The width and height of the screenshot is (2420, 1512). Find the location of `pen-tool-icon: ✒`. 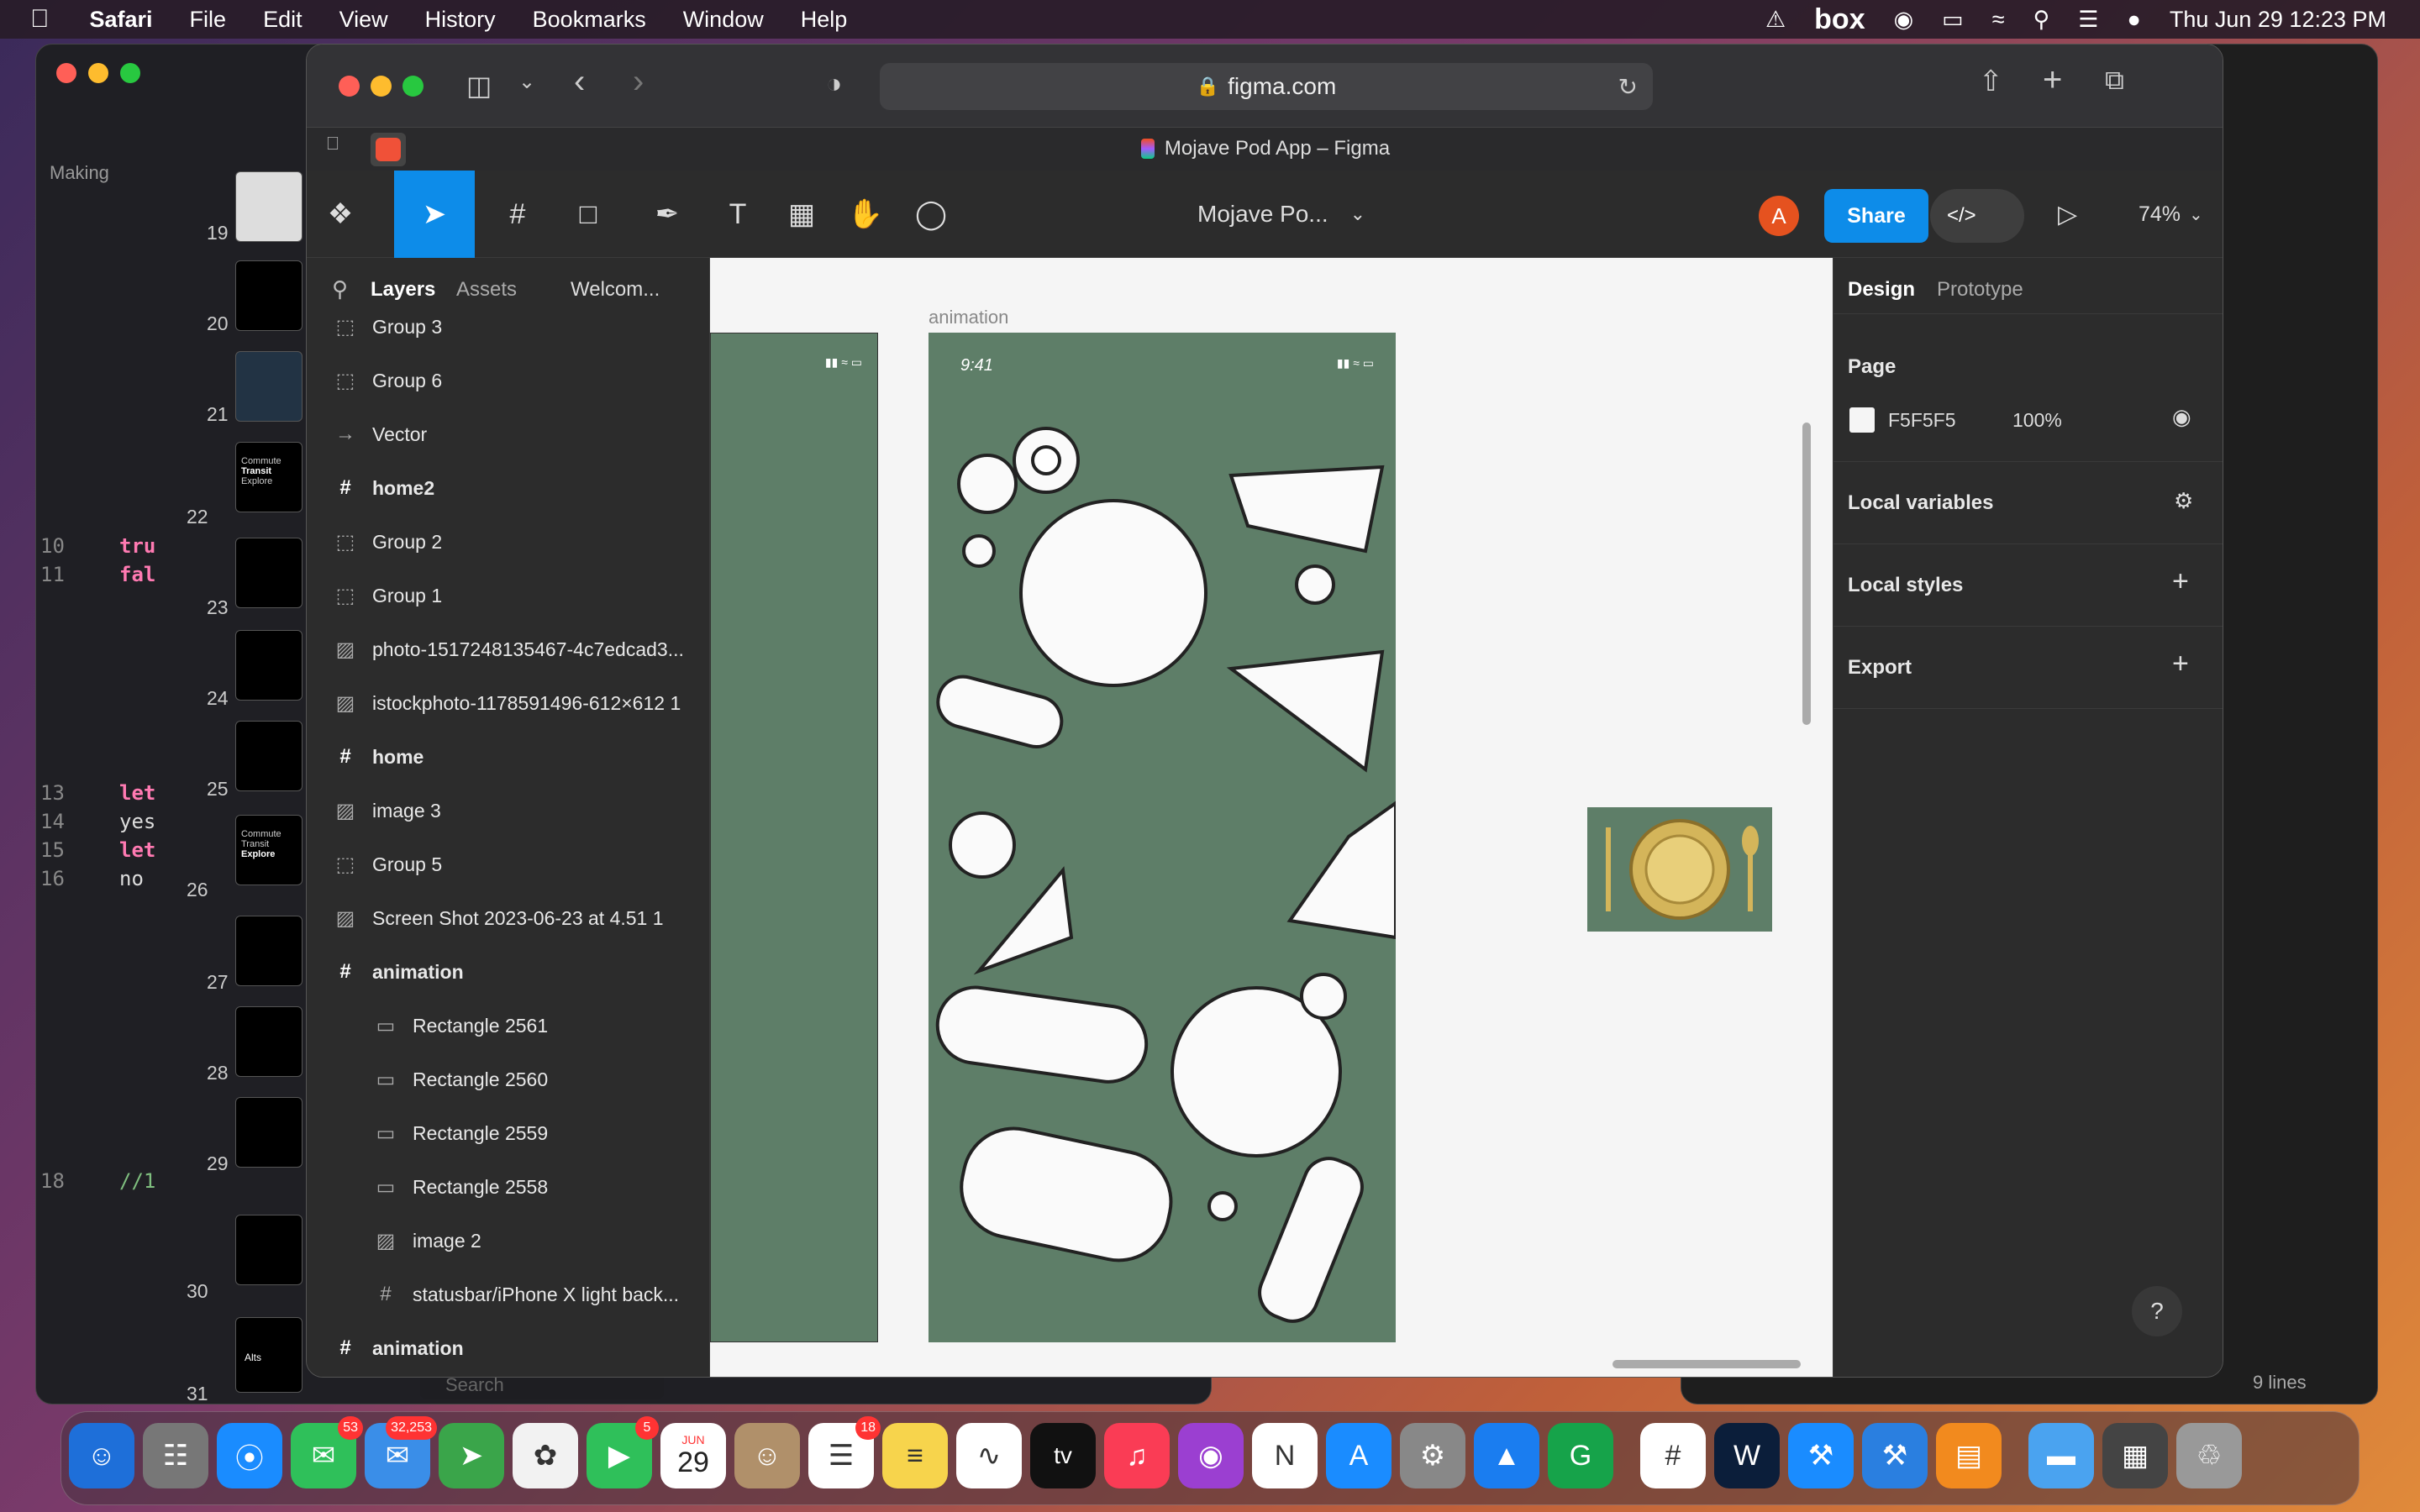

pen-tool-icon: ✒ is located at coordinates (667, 214).